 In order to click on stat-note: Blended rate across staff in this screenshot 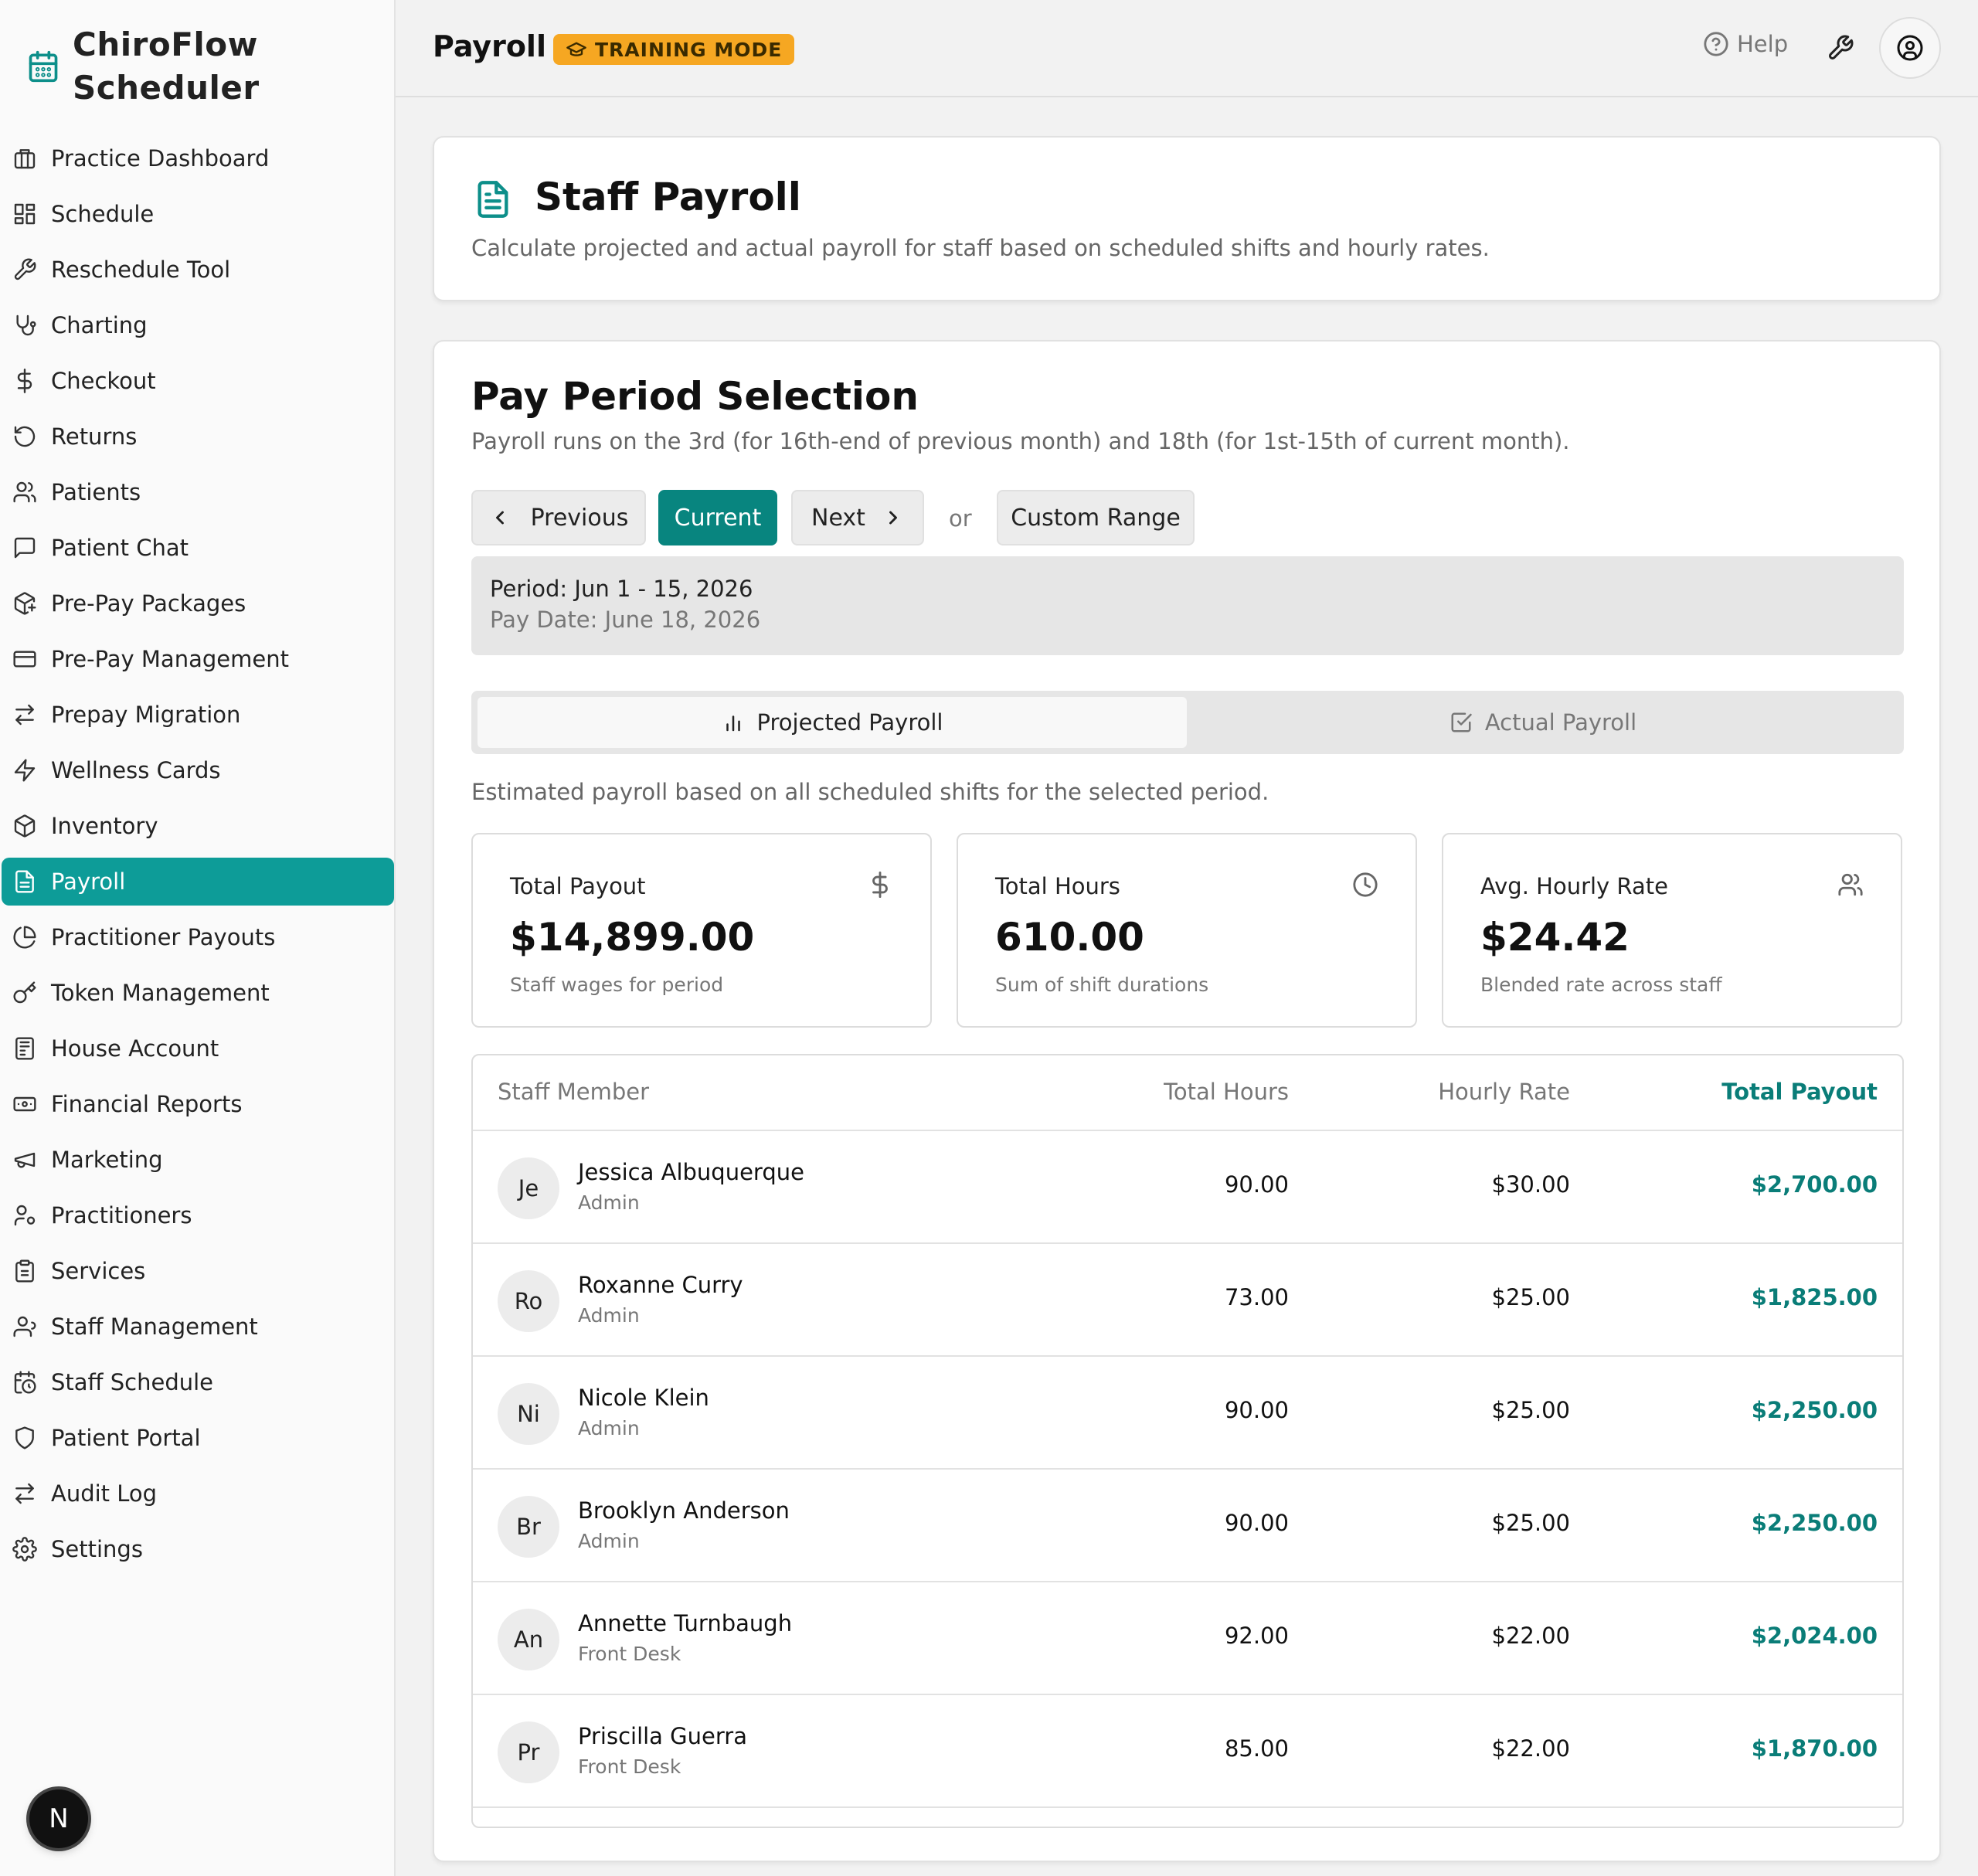, I will do `click(1601, 985)`.